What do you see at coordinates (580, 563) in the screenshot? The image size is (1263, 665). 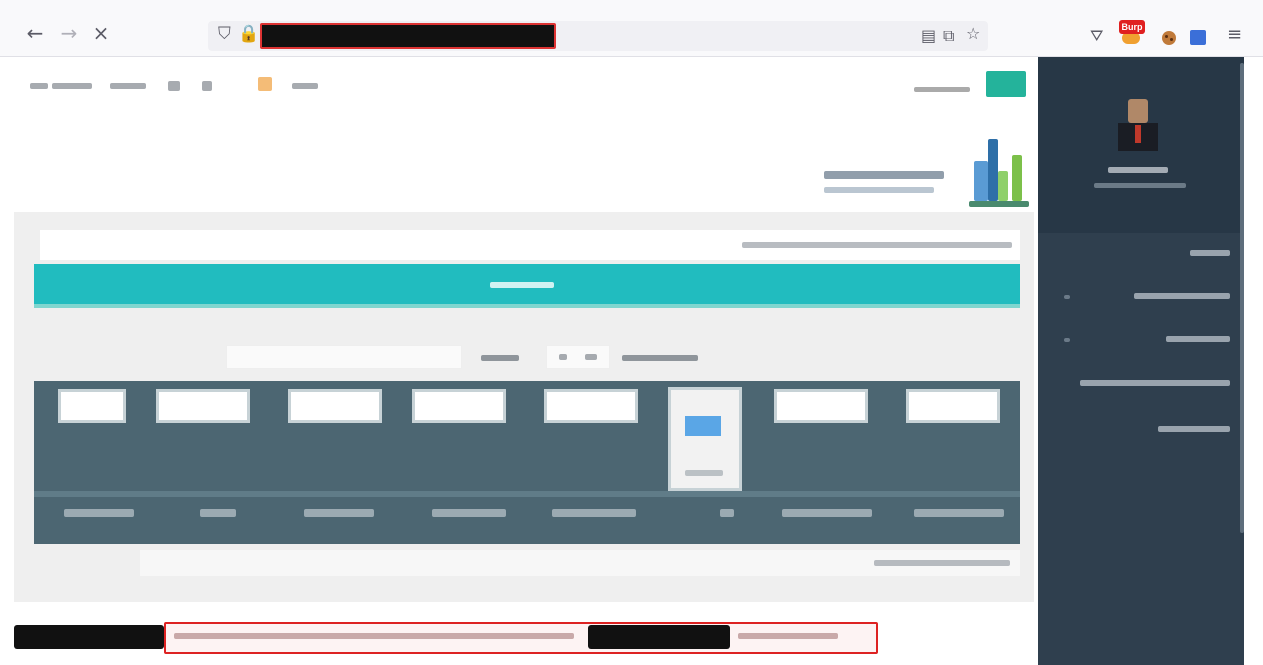 I see `footer-note` at bounding box center [580, 563].